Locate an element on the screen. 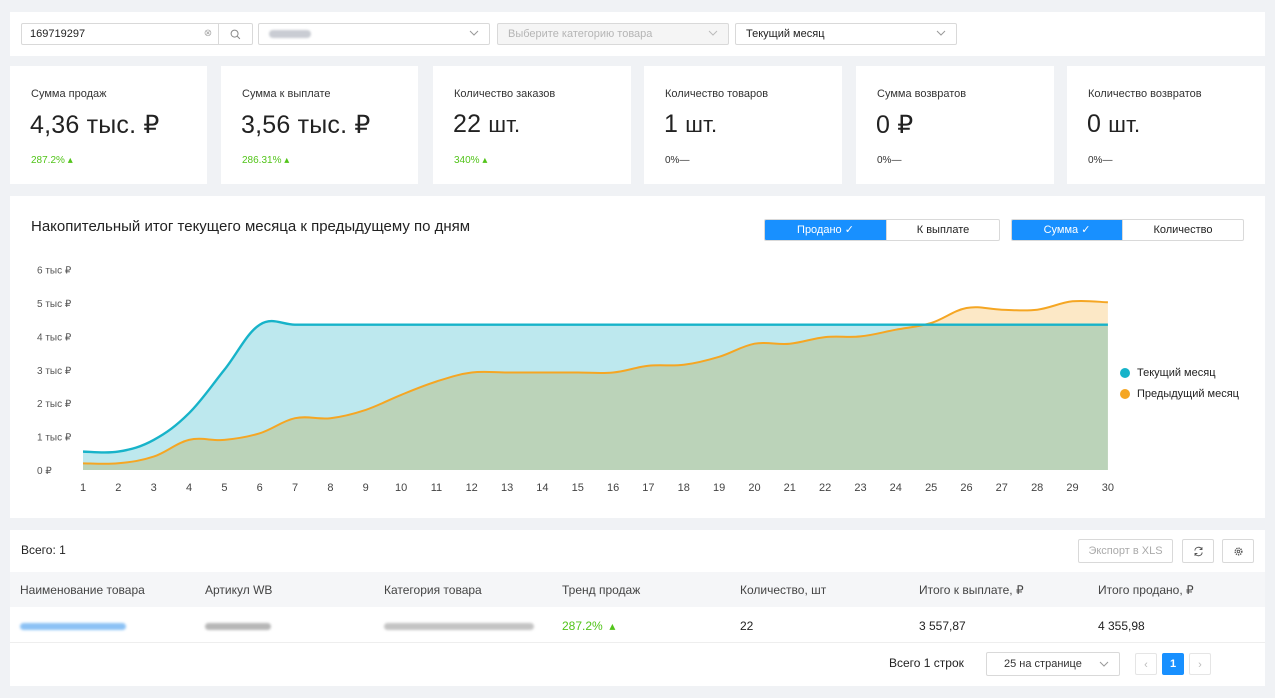 This screenshot has height=698, width=1275. page-1-button: 1 is located at coordinates (1173, 664).